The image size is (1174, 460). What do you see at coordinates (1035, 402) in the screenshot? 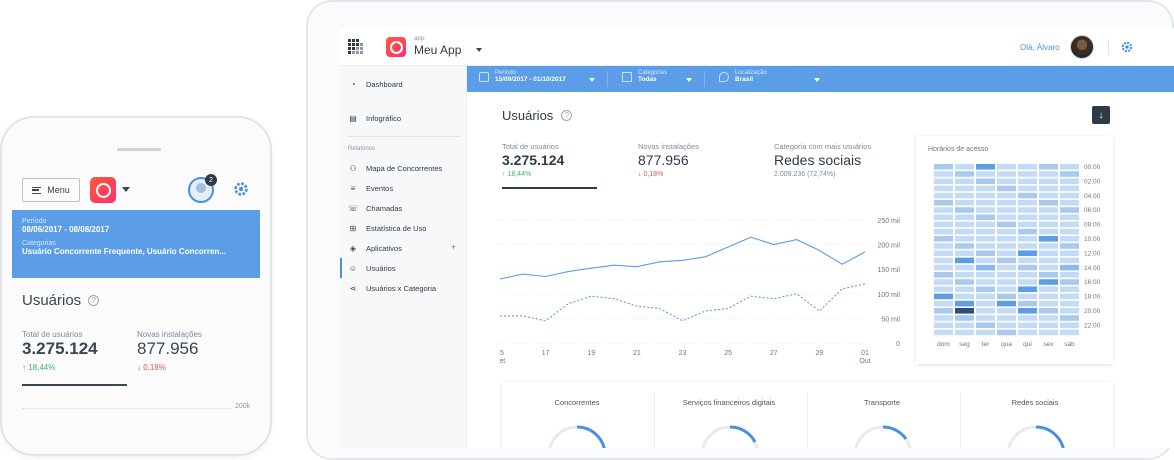
I see `category-label: Redes sociais` at bounding box center [1035, 402].